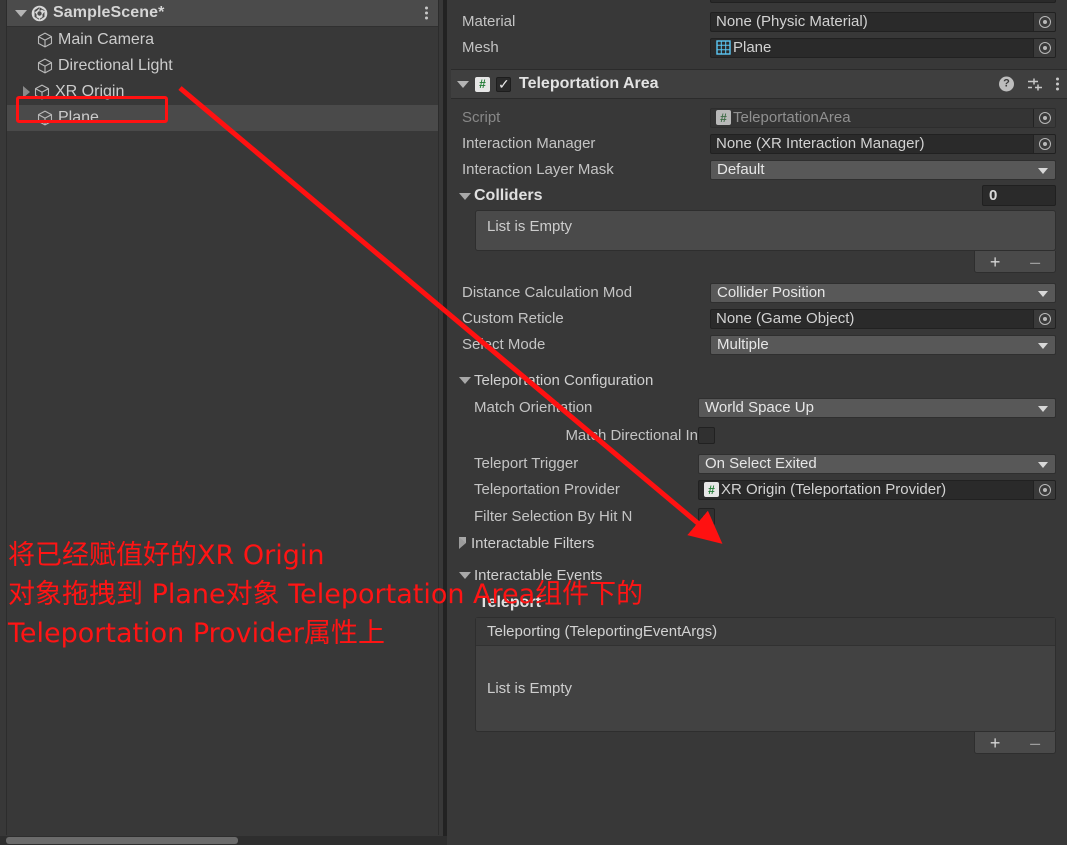 The height and width of the screenshot is (845, 1067). I want to click on interaction-manager-picker-icon, so click(1044, 143).